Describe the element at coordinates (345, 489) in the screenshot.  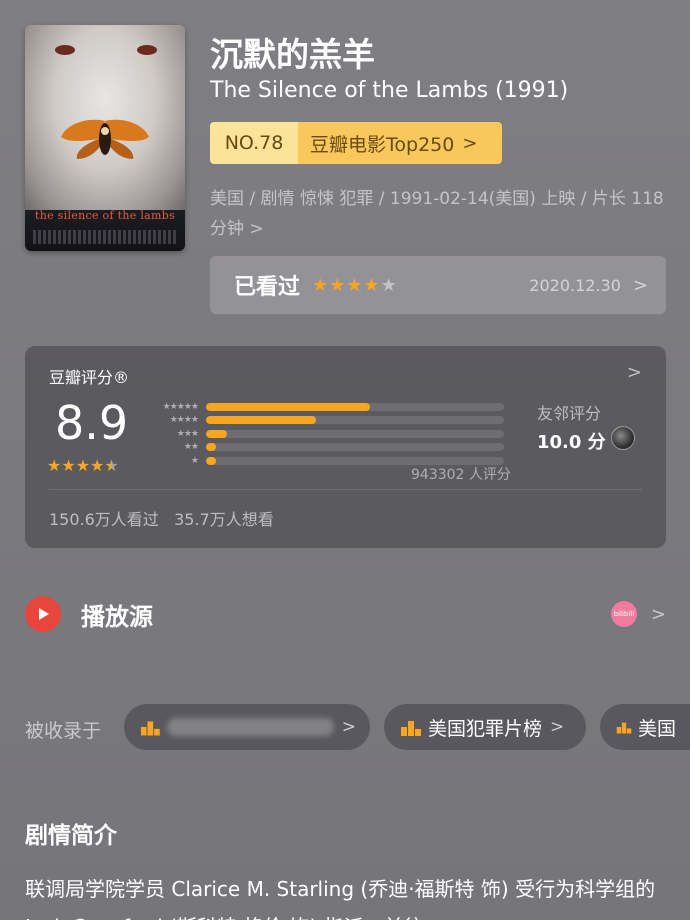
I see `divider` at that location.